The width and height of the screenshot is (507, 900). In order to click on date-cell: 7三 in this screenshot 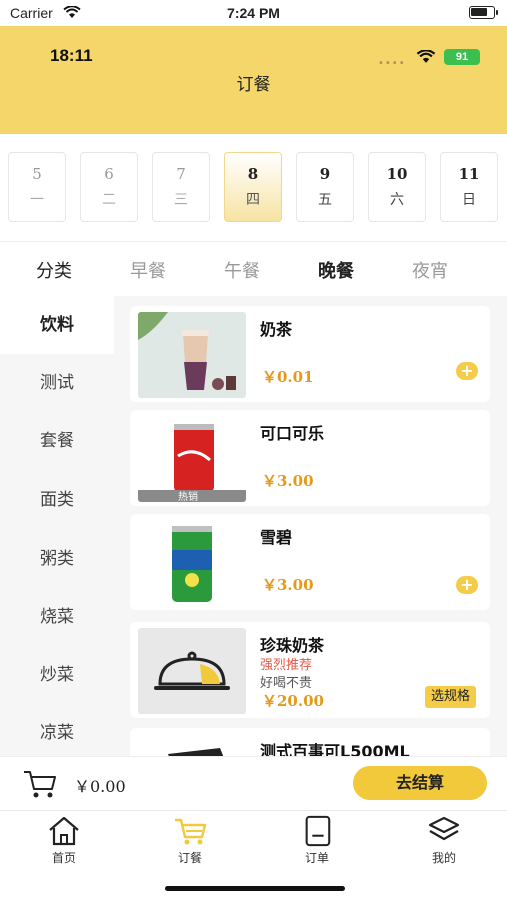, I will do `click(181, 187)`.